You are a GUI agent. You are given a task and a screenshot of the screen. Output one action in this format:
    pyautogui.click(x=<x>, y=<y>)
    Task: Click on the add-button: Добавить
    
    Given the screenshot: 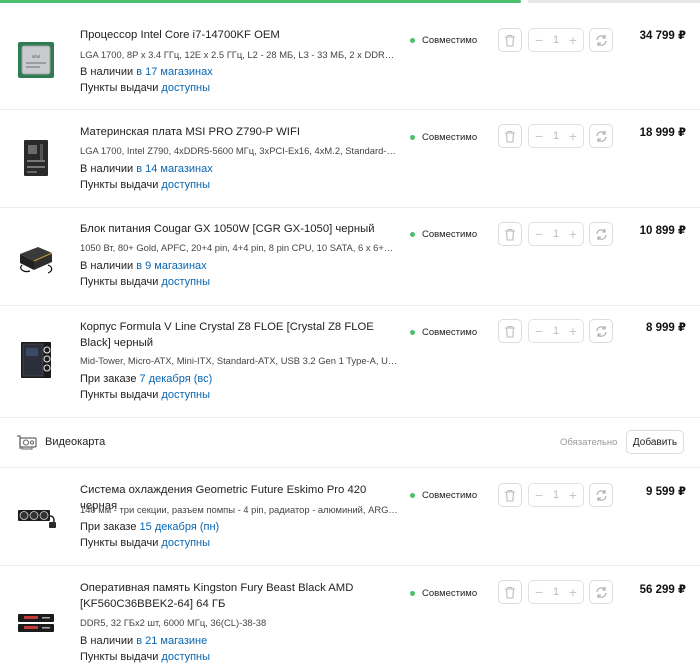 What is the action you would take?
    pyautogui.click(x=655, y=442)
    